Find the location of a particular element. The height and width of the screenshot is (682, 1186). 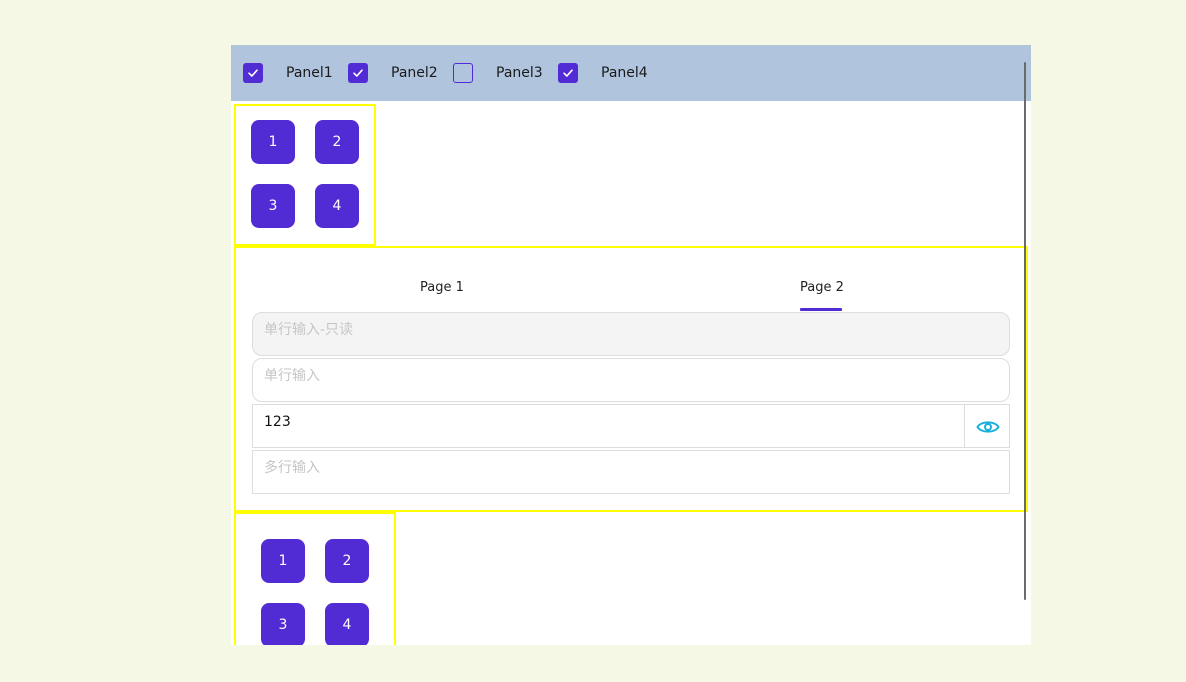

eye-icon is located at coordinates (988, 427).